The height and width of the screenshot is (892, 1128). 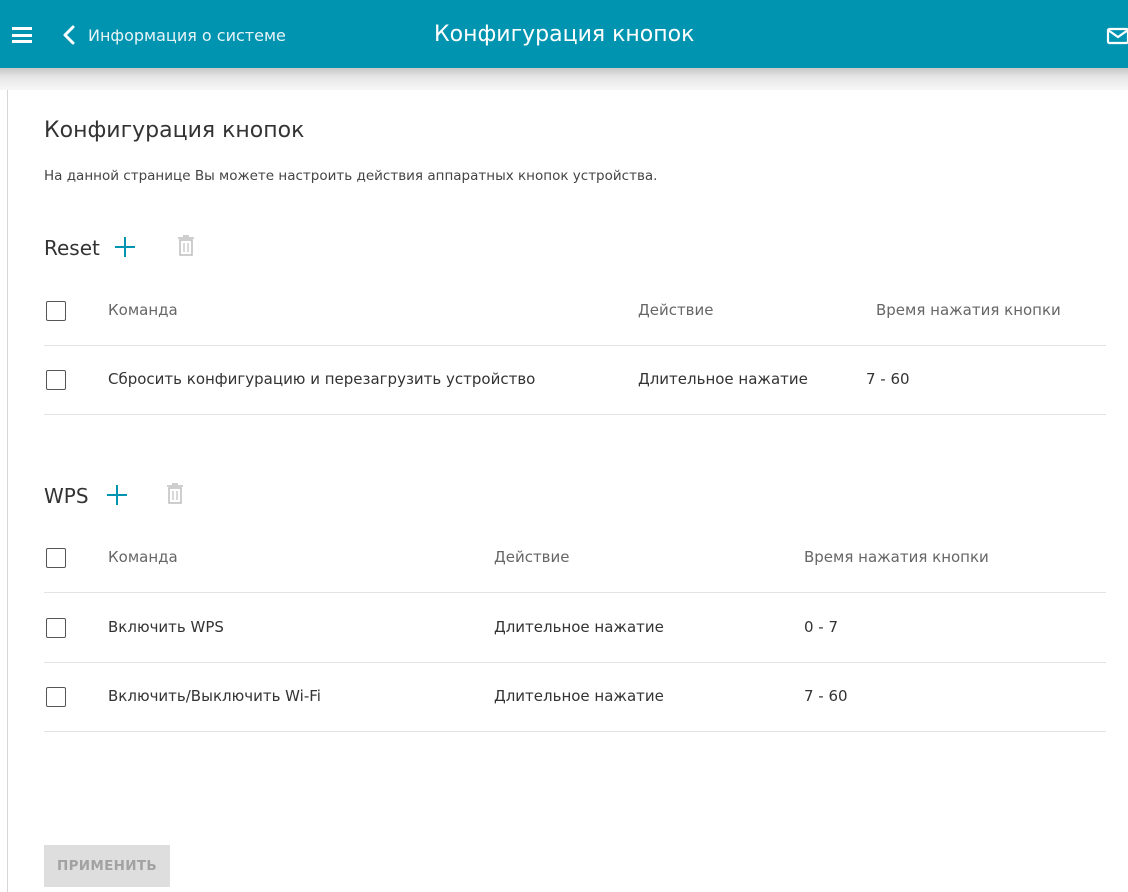 I want to click on content-border, so click(x=7, y=491).